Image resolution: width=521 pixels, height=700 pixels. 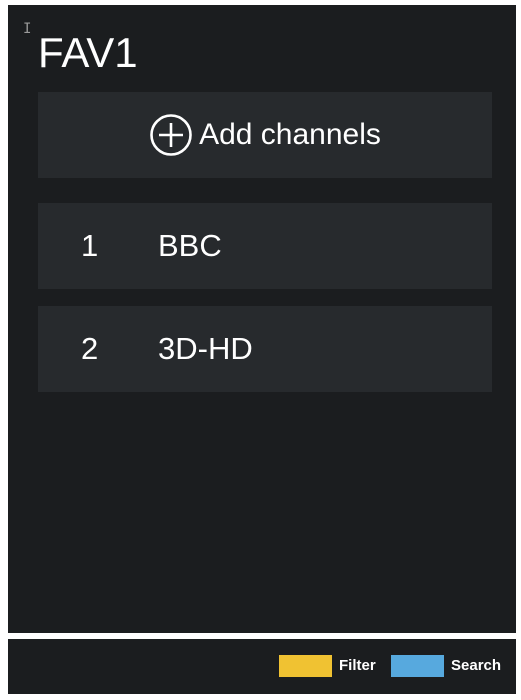 I want to click on yellow-key-swatch, so click(x=305, y=666).